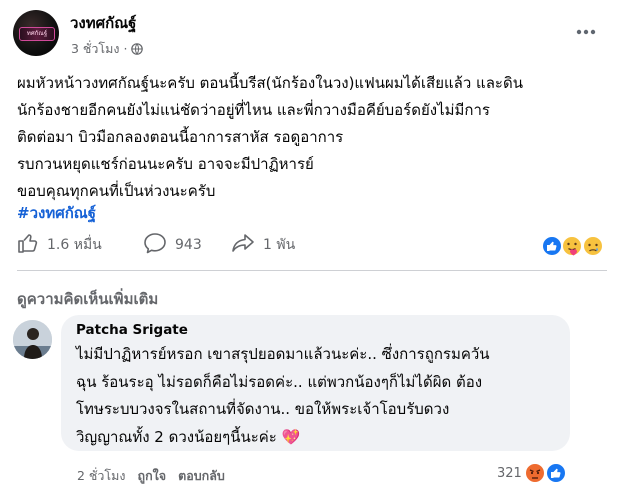 This screenshot has height=493, width=618. Describe the element at coordinates (291, 436) in the screenshot. I see `sparkling-heart-emoji: 💖` at that location.